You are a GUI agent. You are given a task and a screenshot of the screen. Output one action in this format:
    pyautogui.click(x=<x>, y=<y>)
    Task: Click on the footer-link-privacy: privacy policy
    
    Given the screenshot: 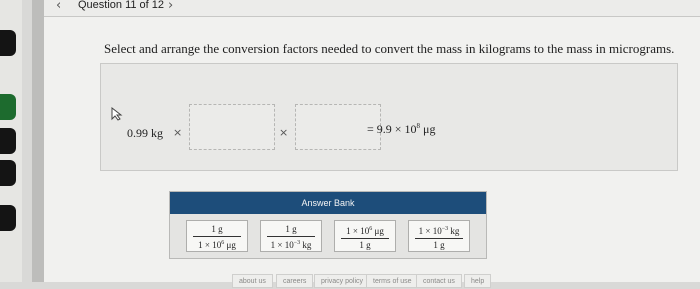 What is the action you would take?
    pyautogui.click(x=342, y=281)
    